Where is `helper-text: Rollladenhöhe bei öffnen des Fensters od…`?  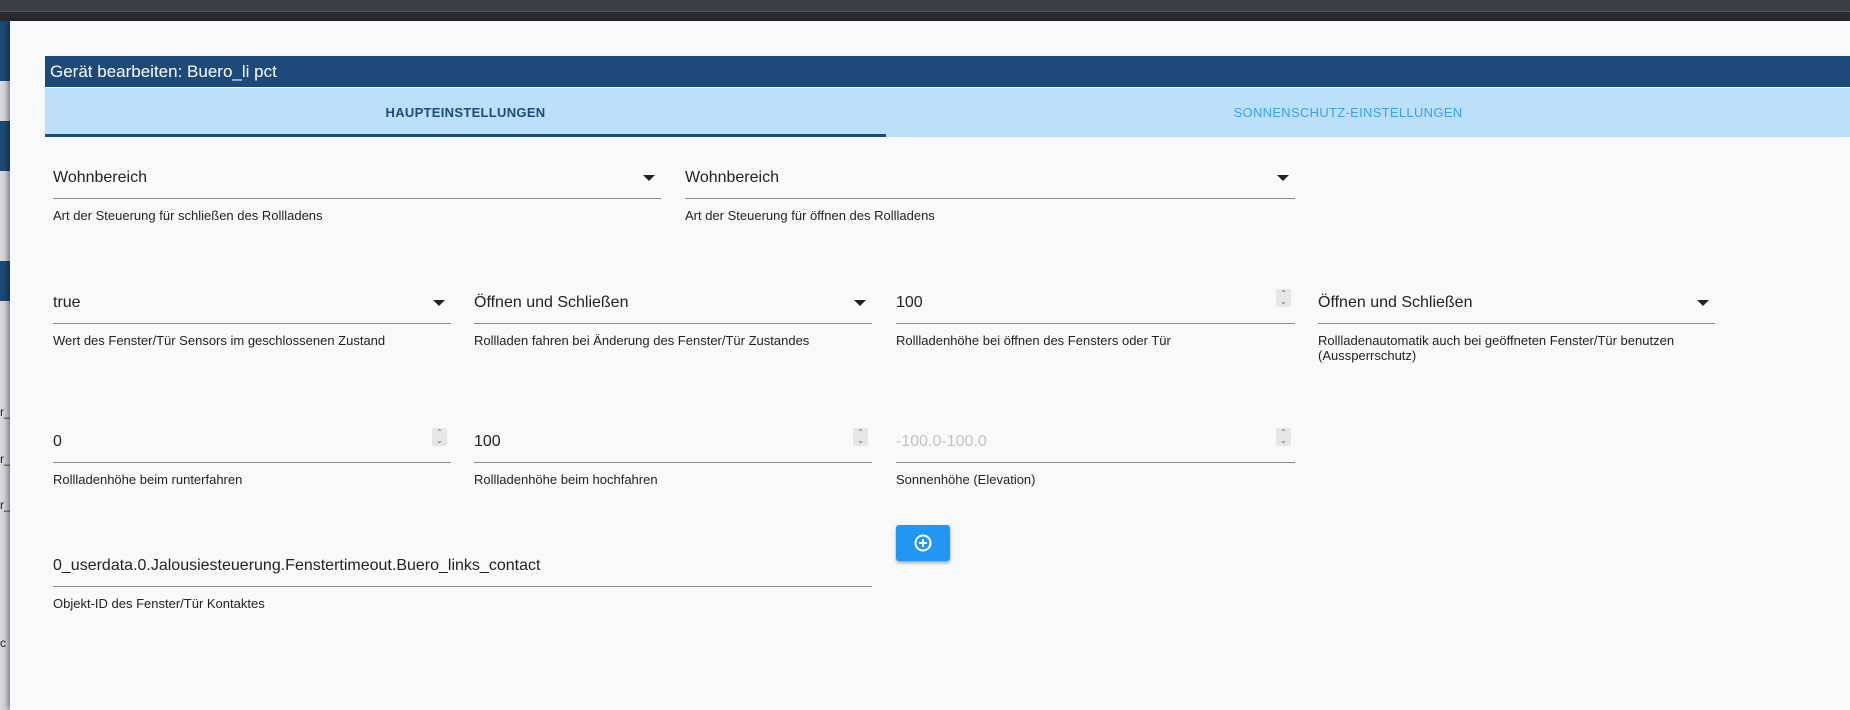
helper-text: Rollladenhöhe bei öffnen des Fensters od… is located at coordinates (1033, 340).